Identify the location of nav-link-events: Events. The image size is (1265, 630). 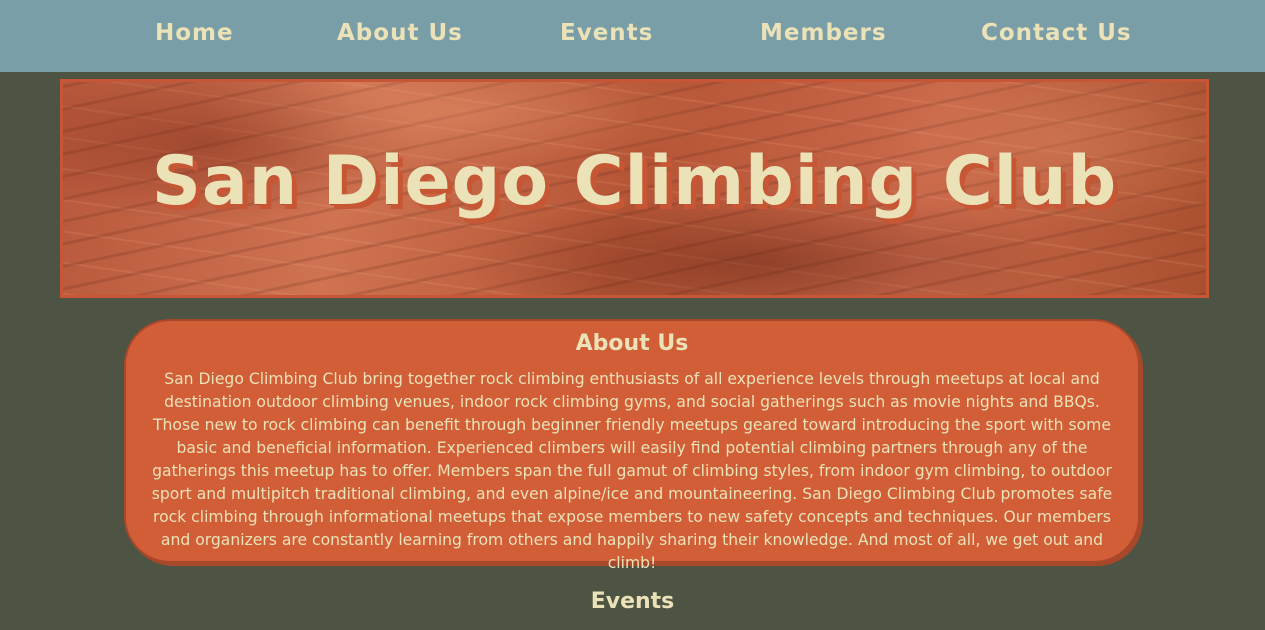
(606, 33).